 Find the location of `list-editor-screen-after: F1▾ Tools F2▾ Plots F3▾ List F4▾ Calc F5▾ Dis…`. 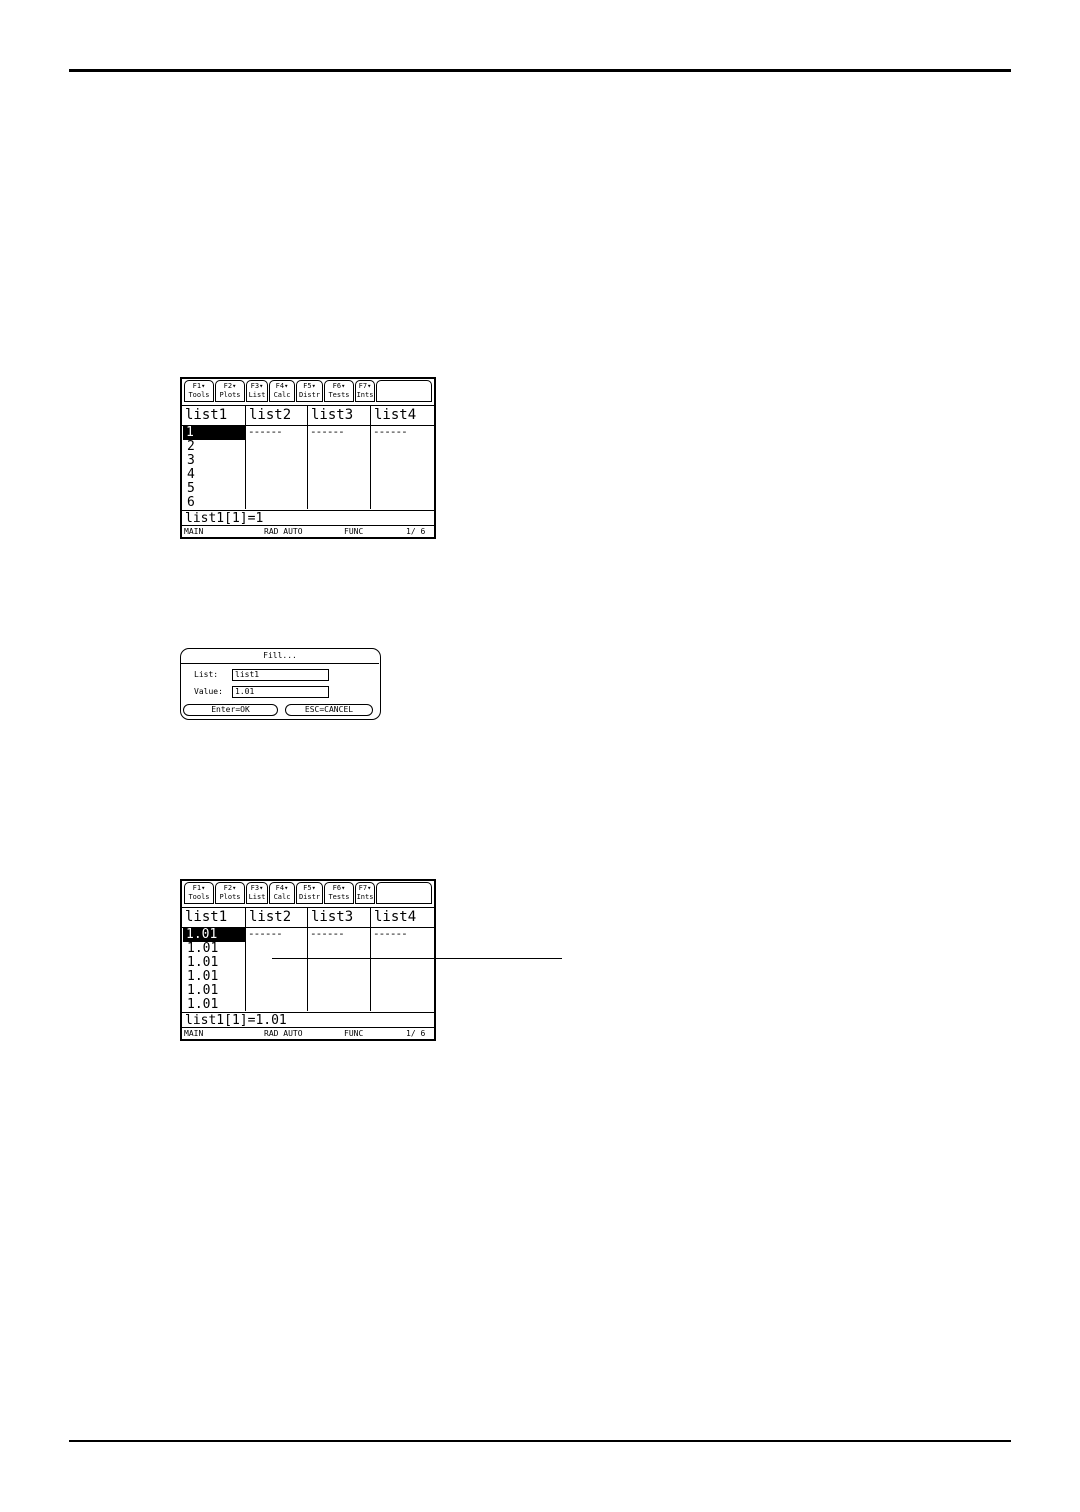

list-editor-screen-after: F1▾ Tools F2▾ Plots F3▾ List F4▾ Calc F5▾ Dis… is located at coordinates (308, 960).